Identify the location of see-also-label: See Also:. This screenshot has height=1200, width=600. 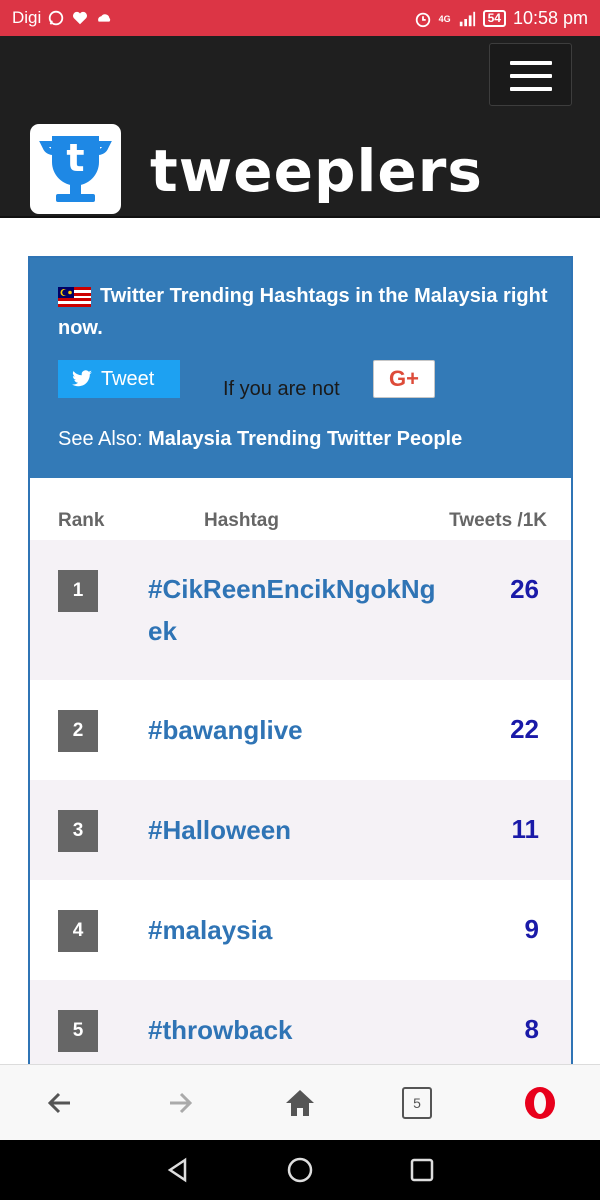
(100, 439).